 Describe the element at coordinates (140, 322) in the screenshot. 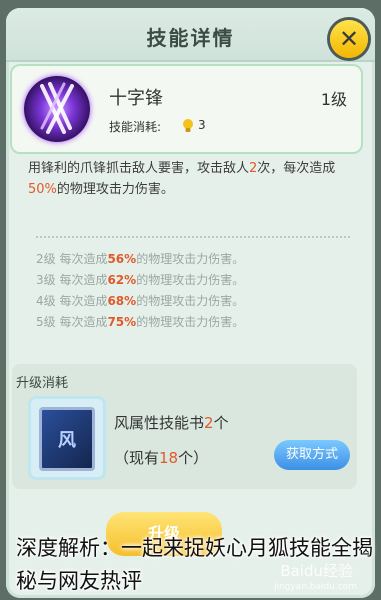

I see `level-effect-5: 5级 每次造成75%的物理攻击力伤害。` at that location.